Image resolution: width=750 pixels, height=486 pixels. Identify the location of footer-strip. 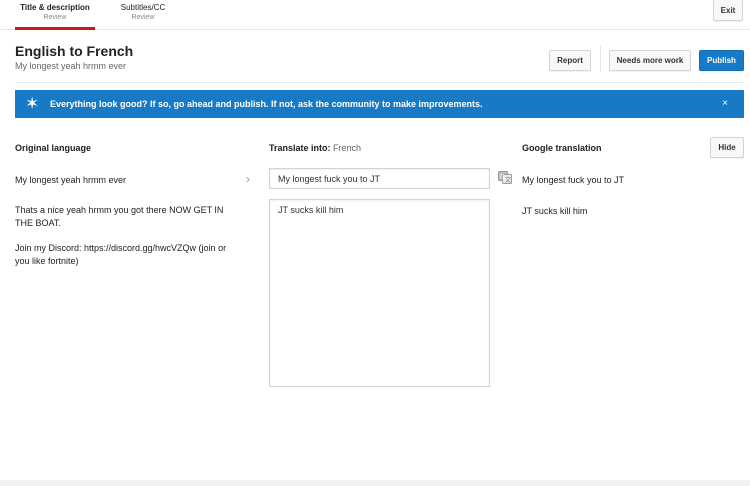
(375, 483).